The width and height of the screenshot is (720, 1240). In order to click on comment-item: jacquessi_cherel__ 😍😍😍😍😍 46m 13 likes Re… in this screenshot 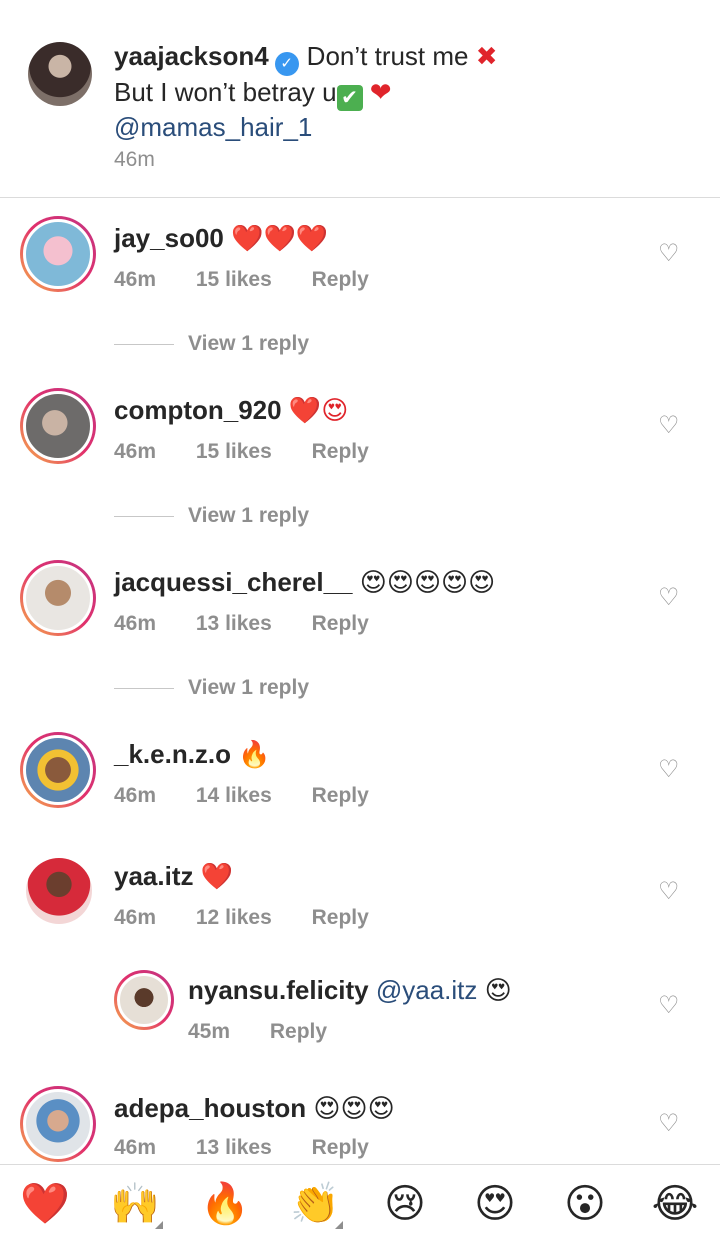, I will do `click(360, 633)`.